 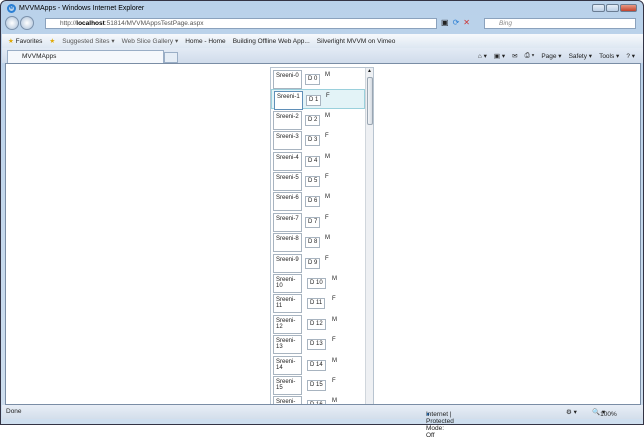 I want to click on back-button, so click(x=12, y=23).